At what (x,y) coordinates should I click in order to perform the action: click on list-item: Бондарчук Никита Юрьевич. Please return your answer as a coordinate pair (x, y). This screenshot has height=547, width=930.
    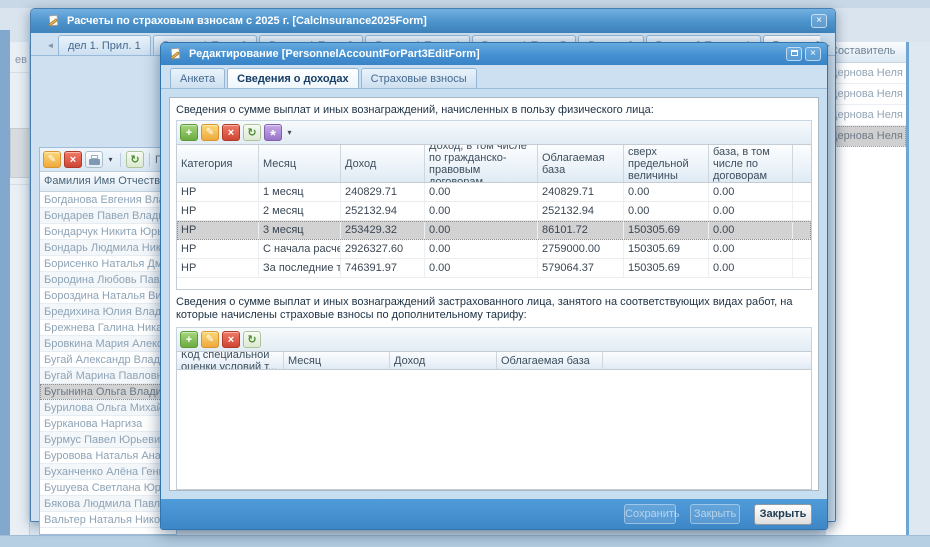
    Looking at the image, I should click on (108, 232).